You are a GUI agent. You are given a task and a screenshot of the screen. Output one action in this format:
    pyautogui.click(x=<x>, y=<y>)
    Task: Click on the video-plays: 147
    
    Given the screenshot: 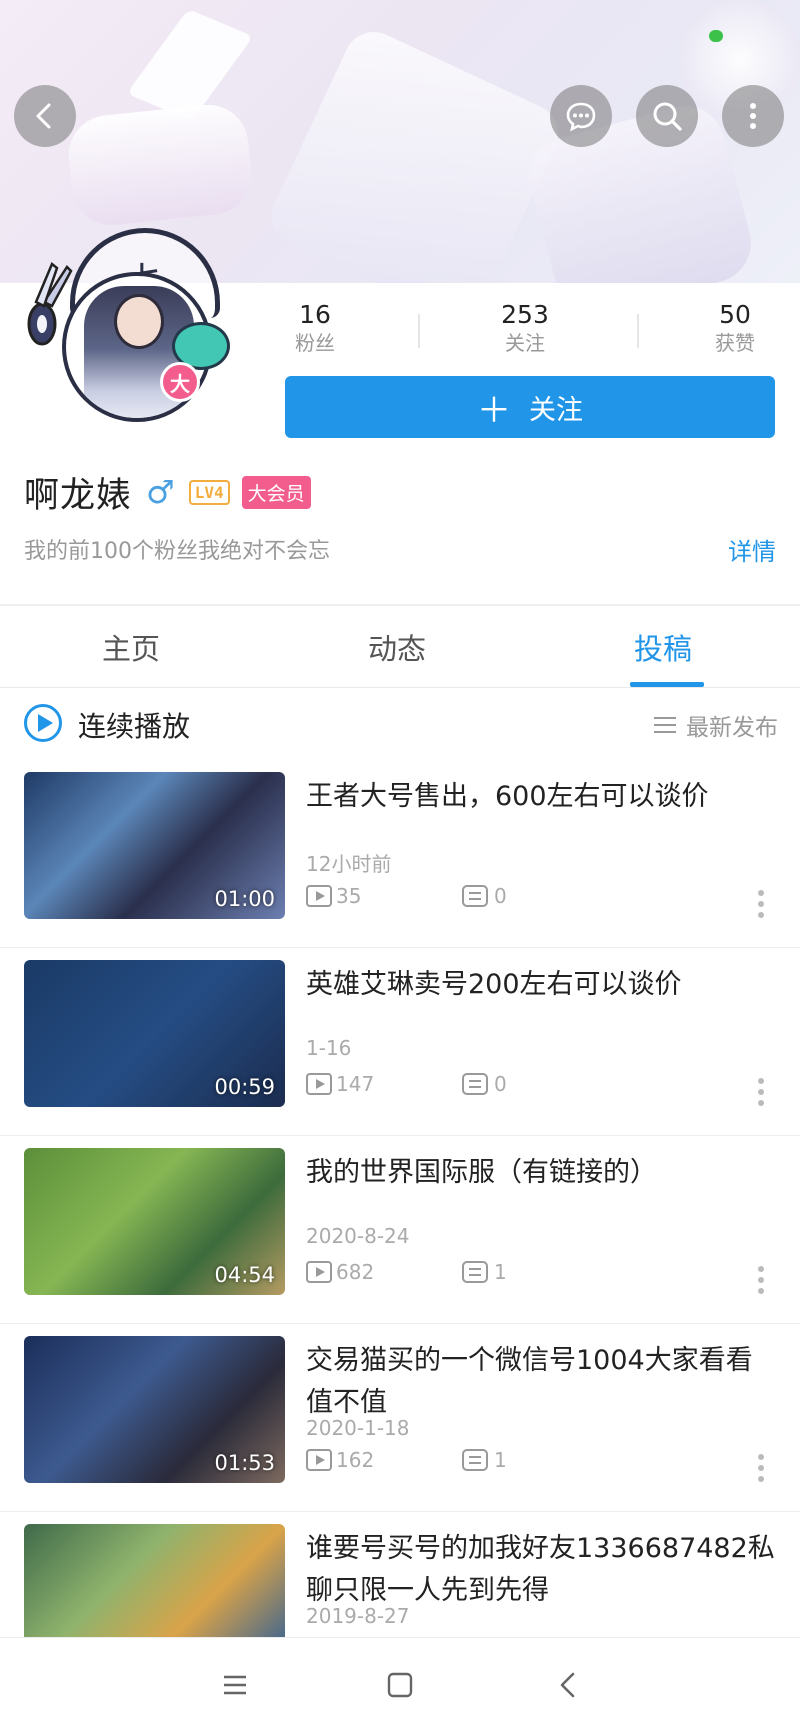 What is the action you would take?
    pyautogui.click(x=340, y=1084)
    